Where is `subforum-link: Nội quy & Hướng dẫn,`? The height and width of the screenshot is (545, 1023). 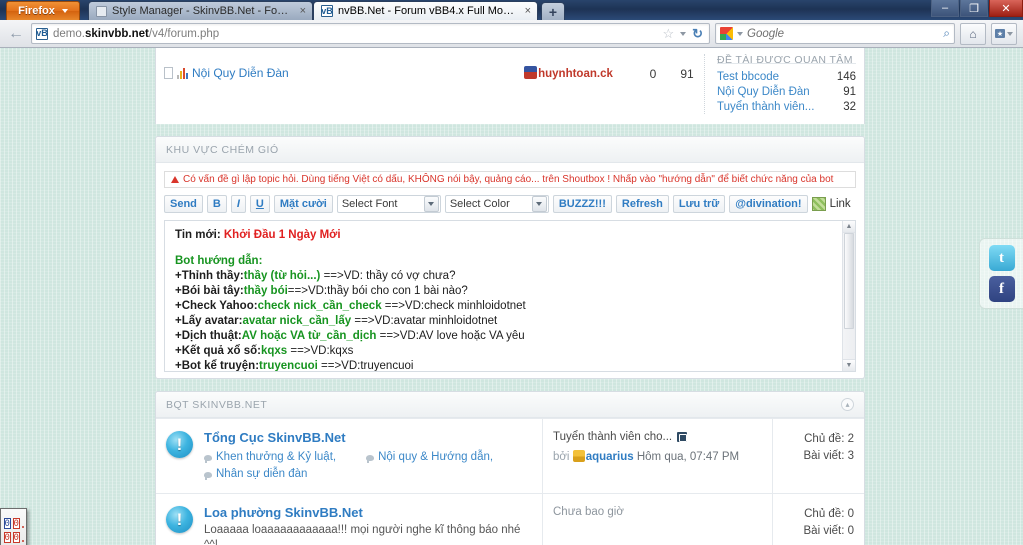 subforum-link: Nội quy & Hướng dẫn, is located at coordinates (435, 457).